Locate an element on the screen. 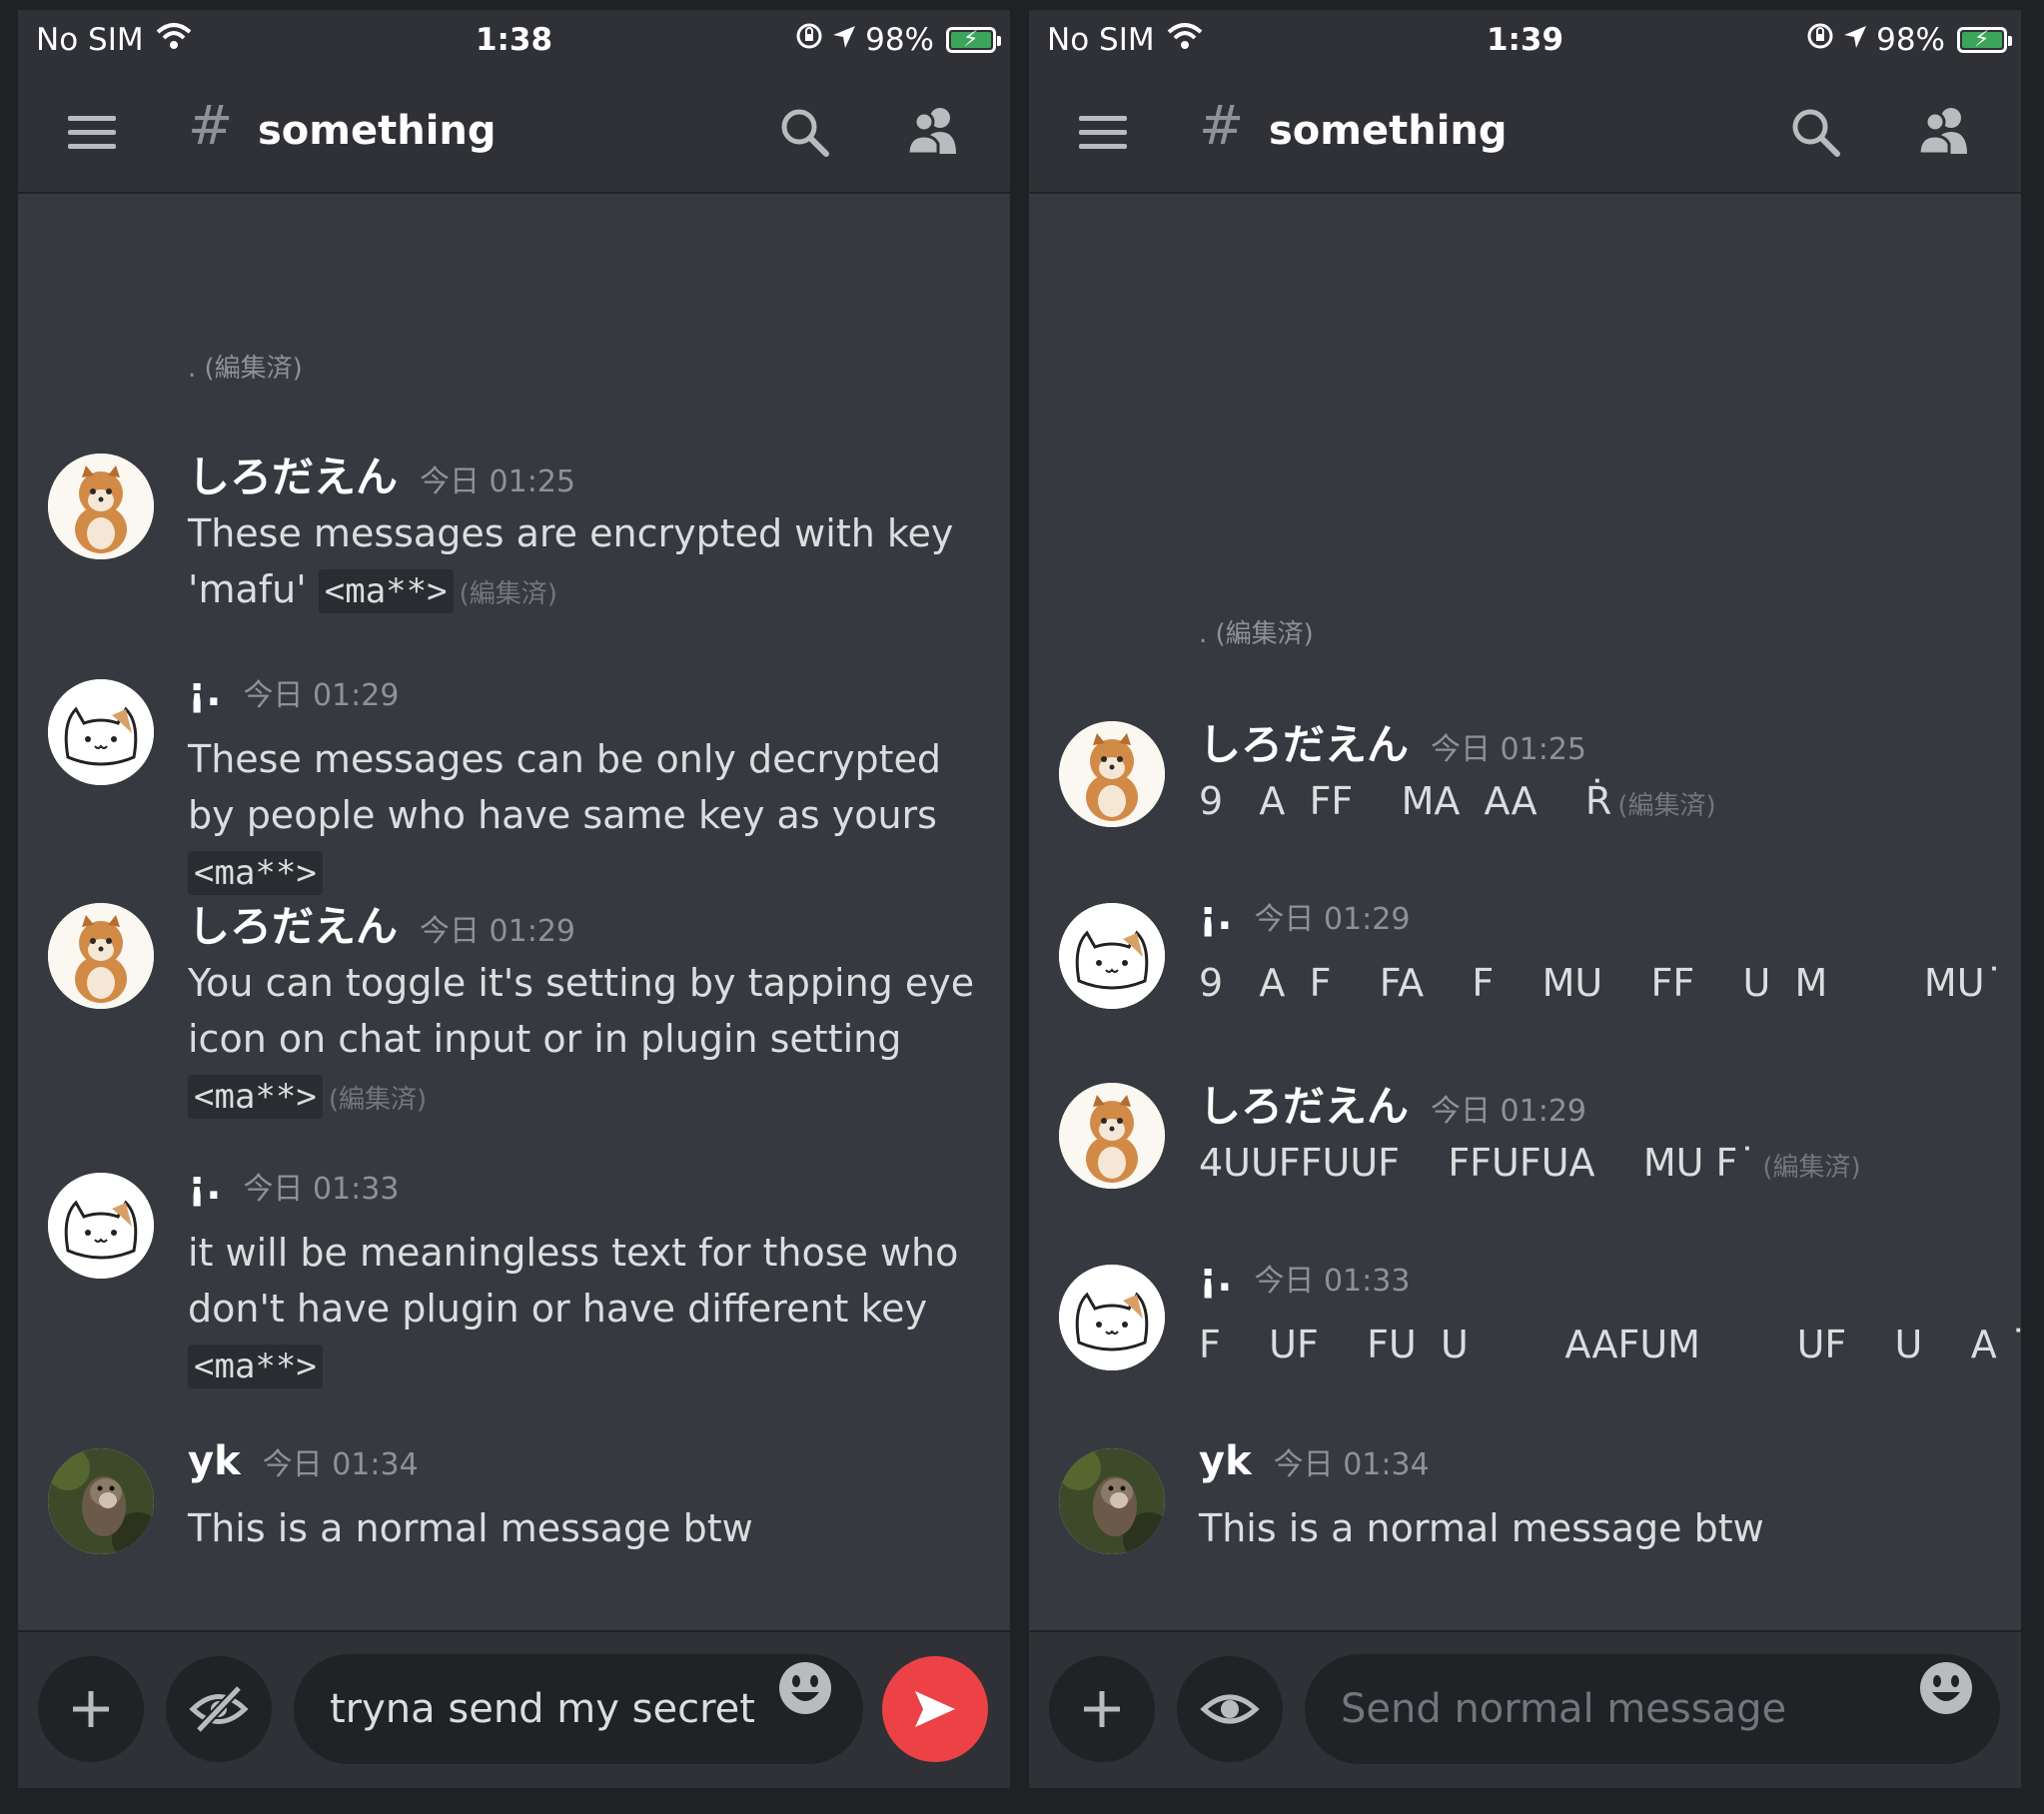 Image resolution: width=2044 pixels, height=1814 pixels. message-content: F UF FU U AAFUM UF U A ˙ is located at coordinates (1610, 1344).